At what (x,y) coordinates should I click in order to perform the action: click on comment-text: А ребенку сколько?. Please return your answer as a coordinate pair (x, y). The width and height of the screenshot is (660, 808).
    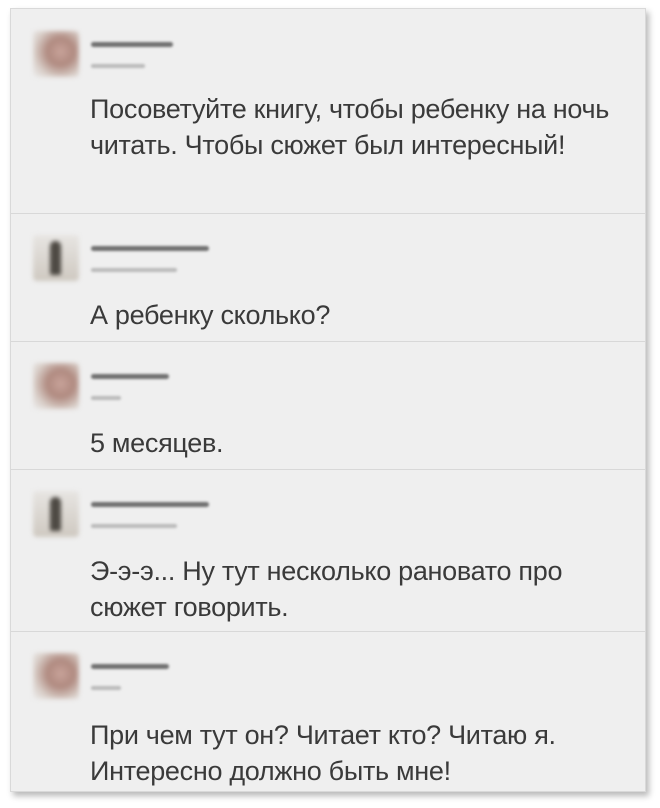
    Looking at the image, I should click on (210, 315).